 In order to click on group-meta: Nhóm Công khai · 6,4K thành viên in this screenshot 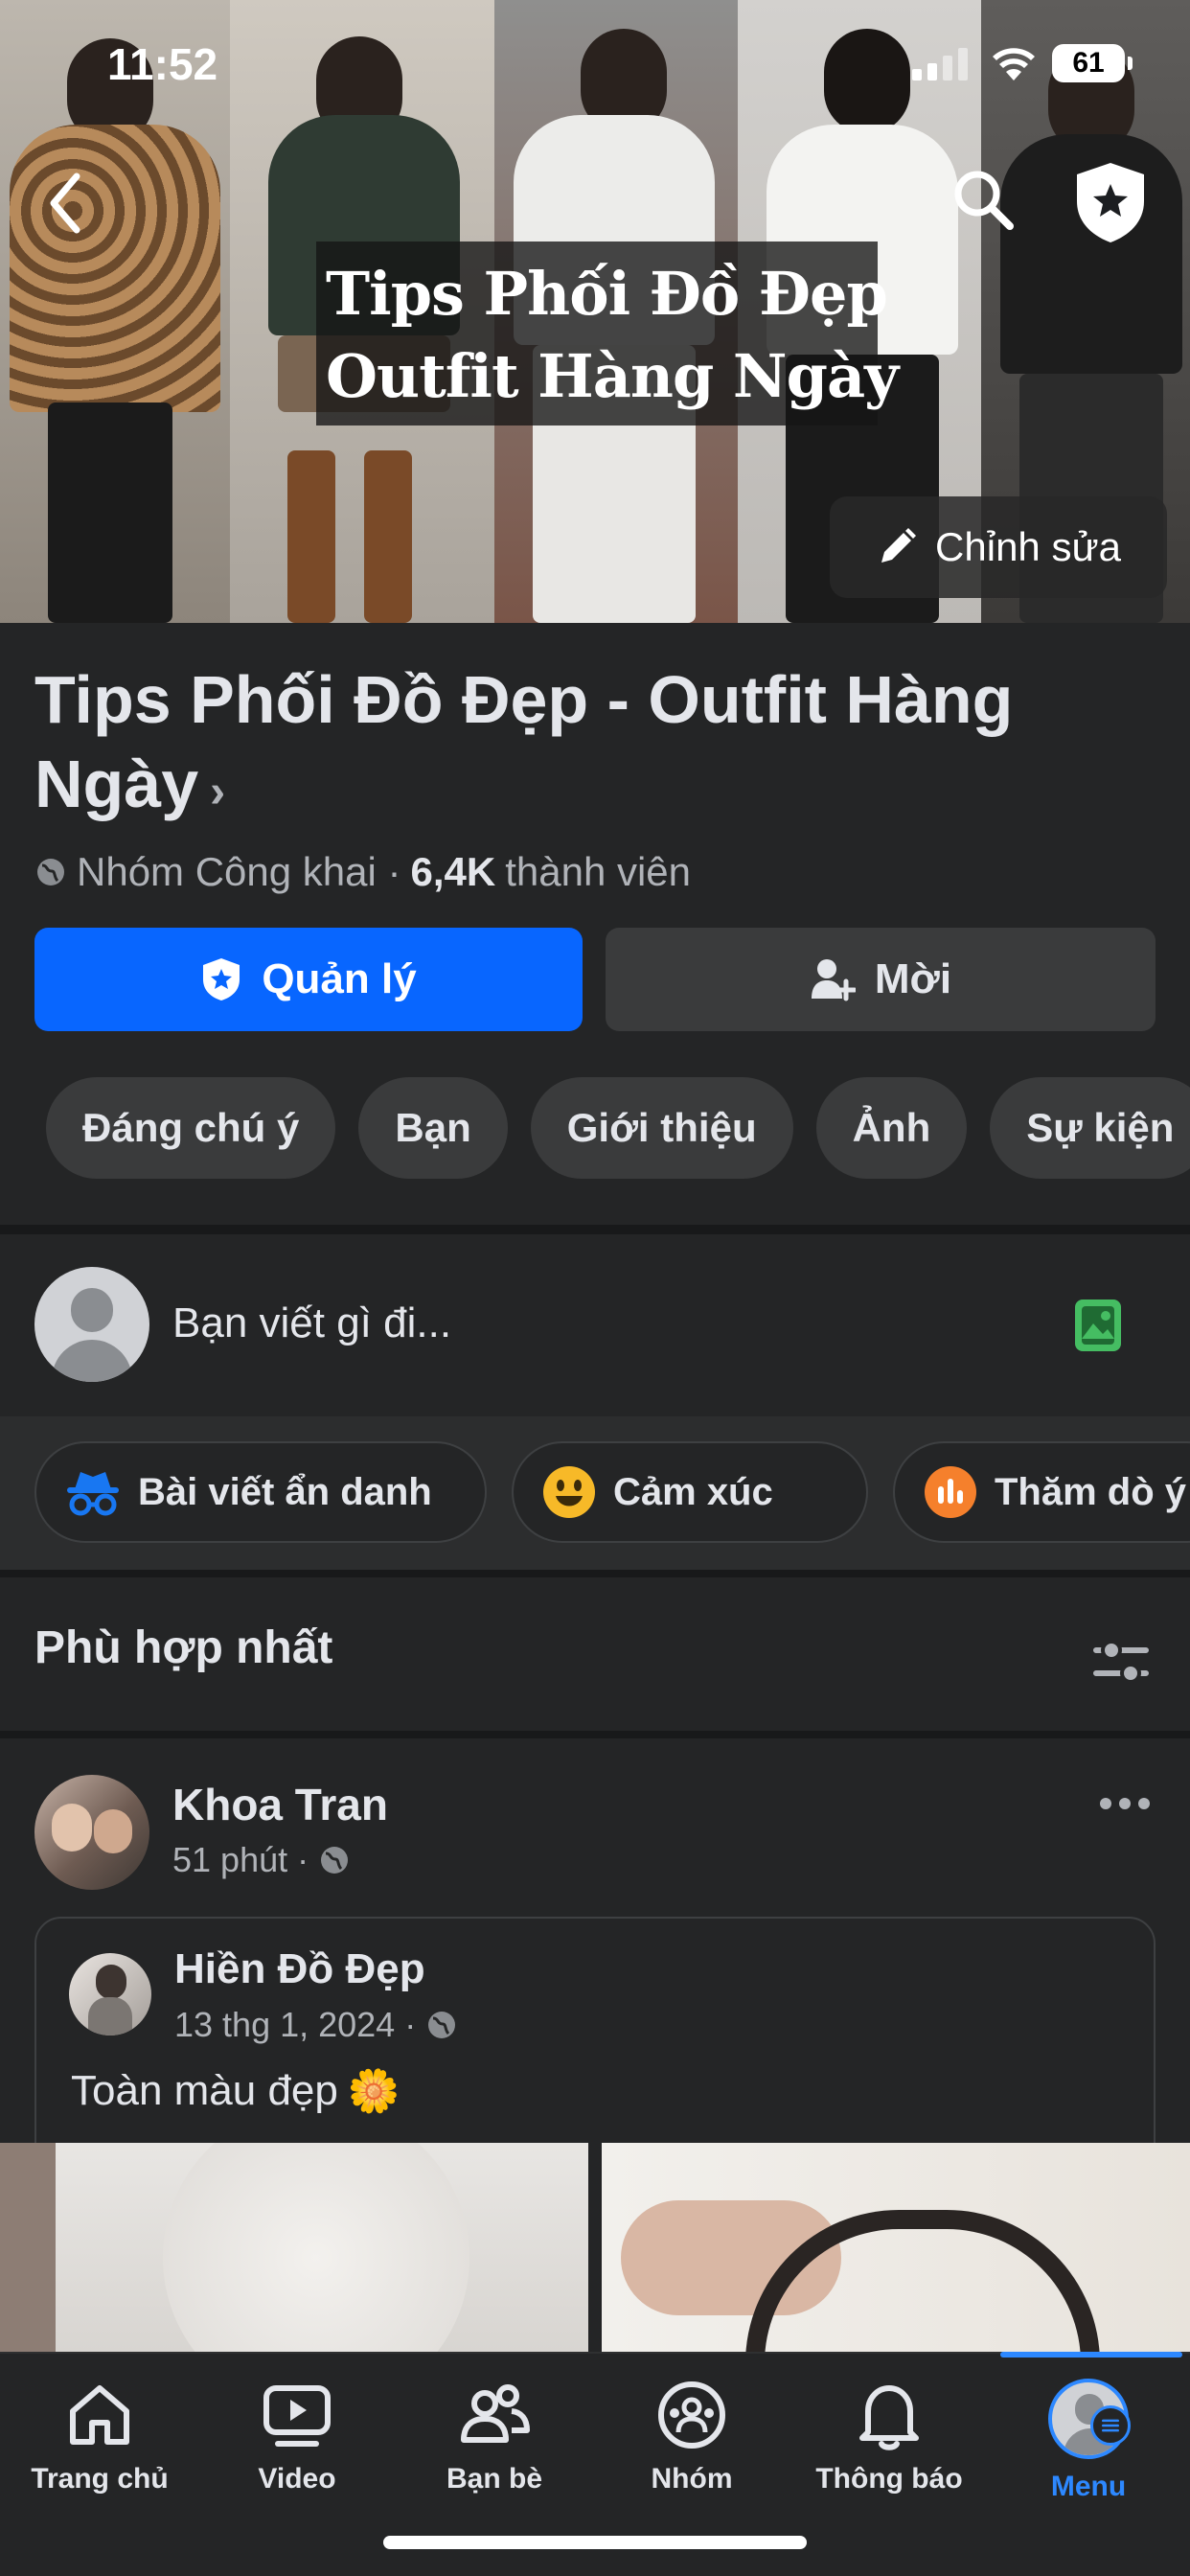, I will do `click(363, 872)`.